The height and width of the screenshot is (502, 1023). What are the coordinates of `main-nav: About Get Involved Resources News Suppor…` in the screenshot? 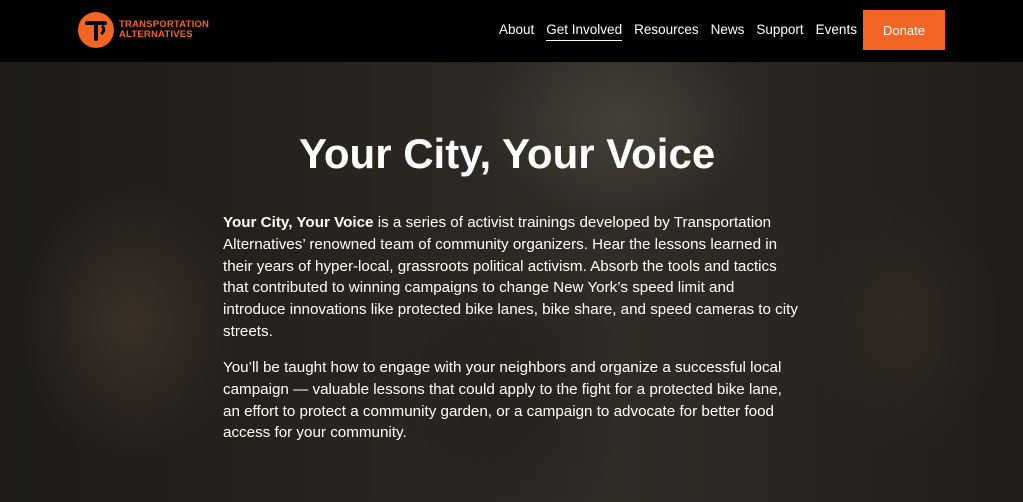 It's located at (684, 31).